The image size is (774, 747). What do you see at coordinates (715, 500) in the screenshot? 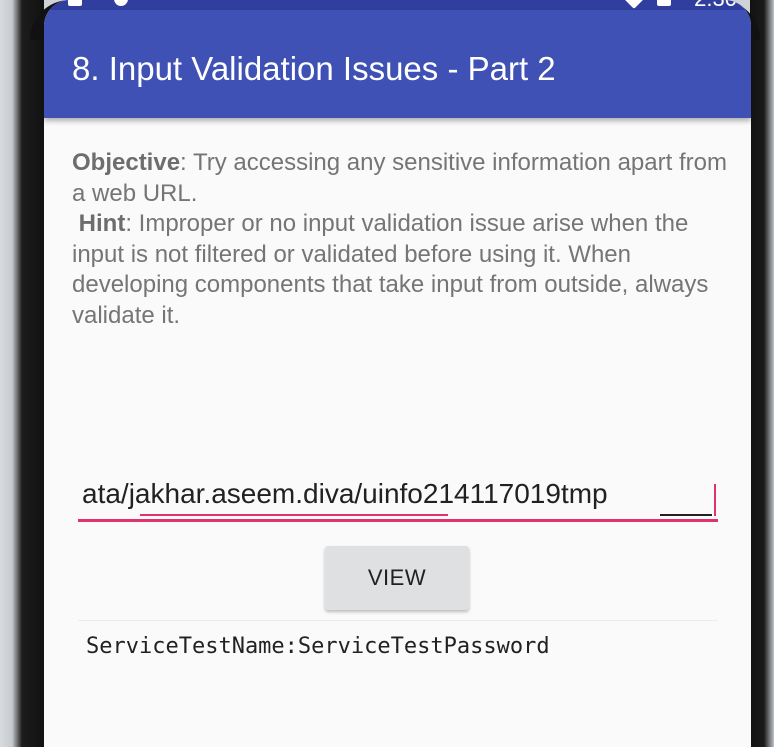
I see `text-cursor` at bounding box center [715, 500].